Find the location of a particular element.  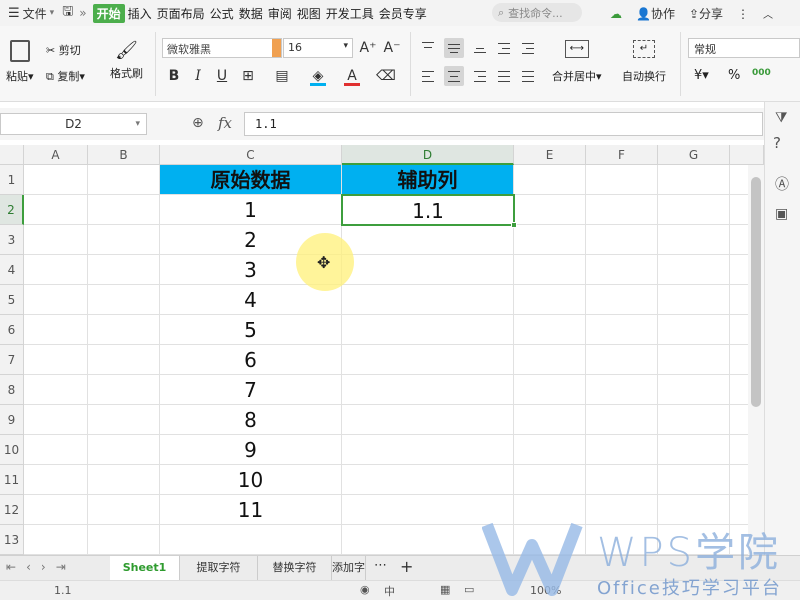

align-left-icon is located at coordinates (428, 76).